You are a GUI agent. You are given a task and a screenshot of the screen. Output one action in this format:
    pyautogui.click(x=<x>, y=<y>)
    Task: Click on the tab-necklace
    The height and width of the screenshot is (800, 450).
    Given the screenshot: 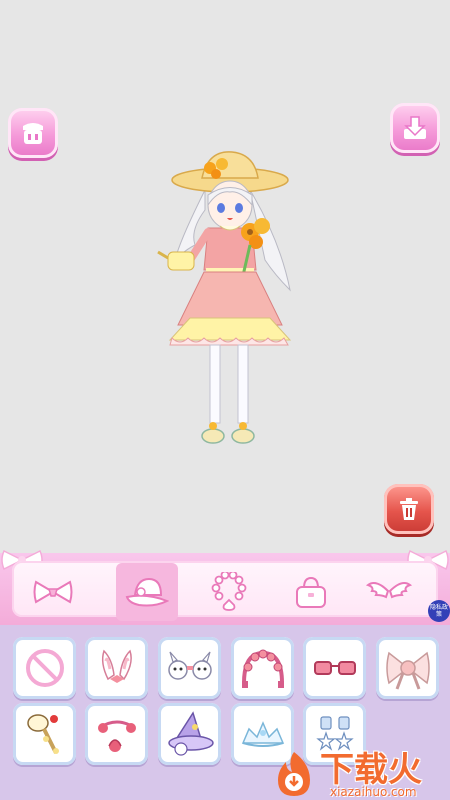 What is the action you would take?
    pyautogui.click(x=229, y=592)
    